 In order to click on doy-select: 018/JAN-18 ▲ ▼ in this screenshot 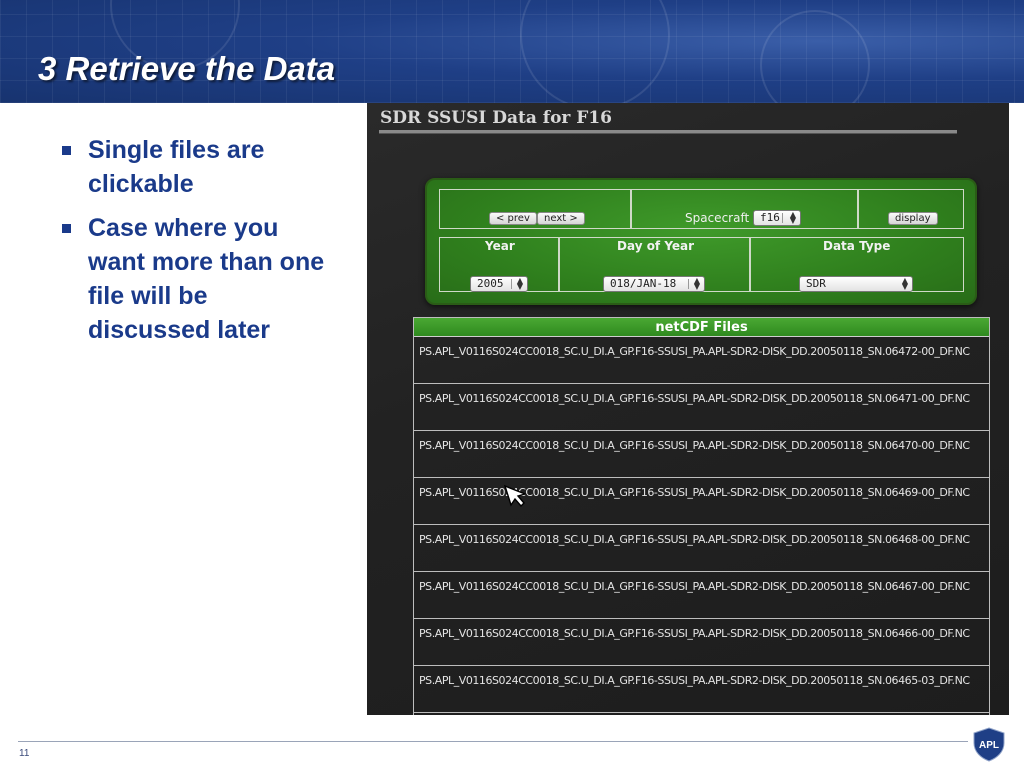, I will do `click(654, 284)`.